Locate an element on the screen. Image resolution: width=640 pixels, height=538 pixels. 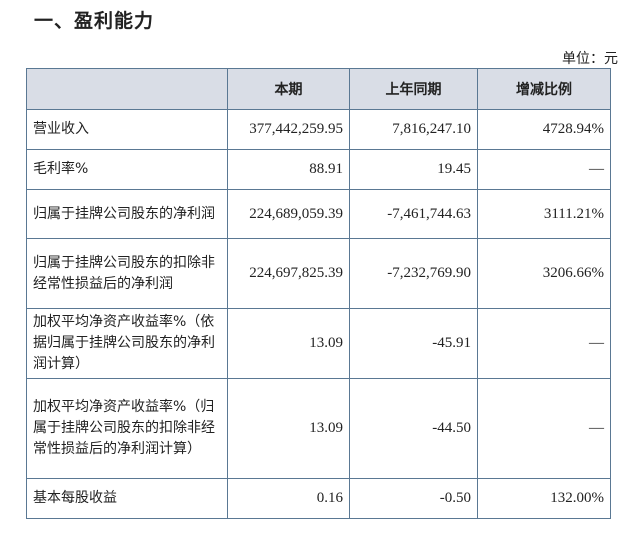
table-row: 基本每股收益 0.16 -0.50 132.00% is located at coordinates (318, 498).